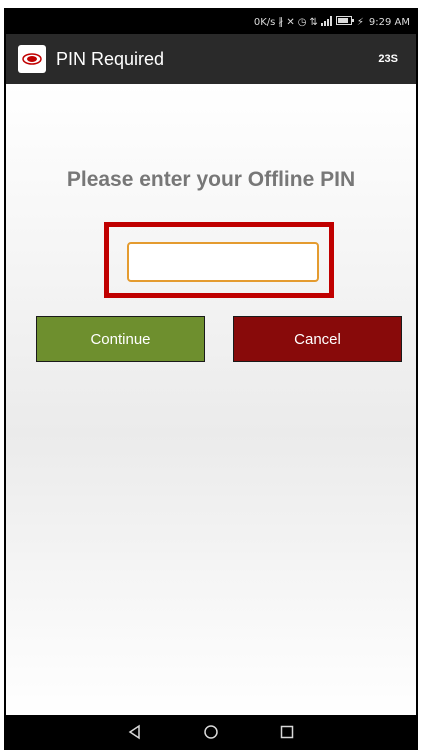 This screenshot has height=754, width=422. Describe the element at coordinates (135, 732) in the screenshot. I see `back-icon` at that location.